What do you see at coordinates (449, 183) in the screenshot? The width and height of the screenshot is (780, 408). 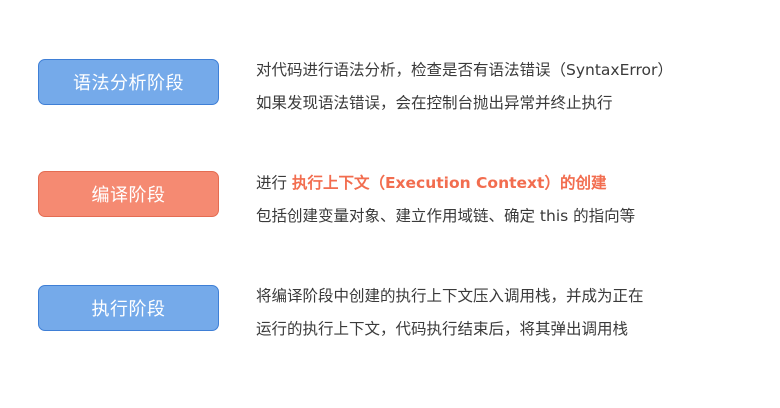 I see `compile-desc-highlight: 执行上下文（Execution Context）的创建` at bounding box center [449, 183].